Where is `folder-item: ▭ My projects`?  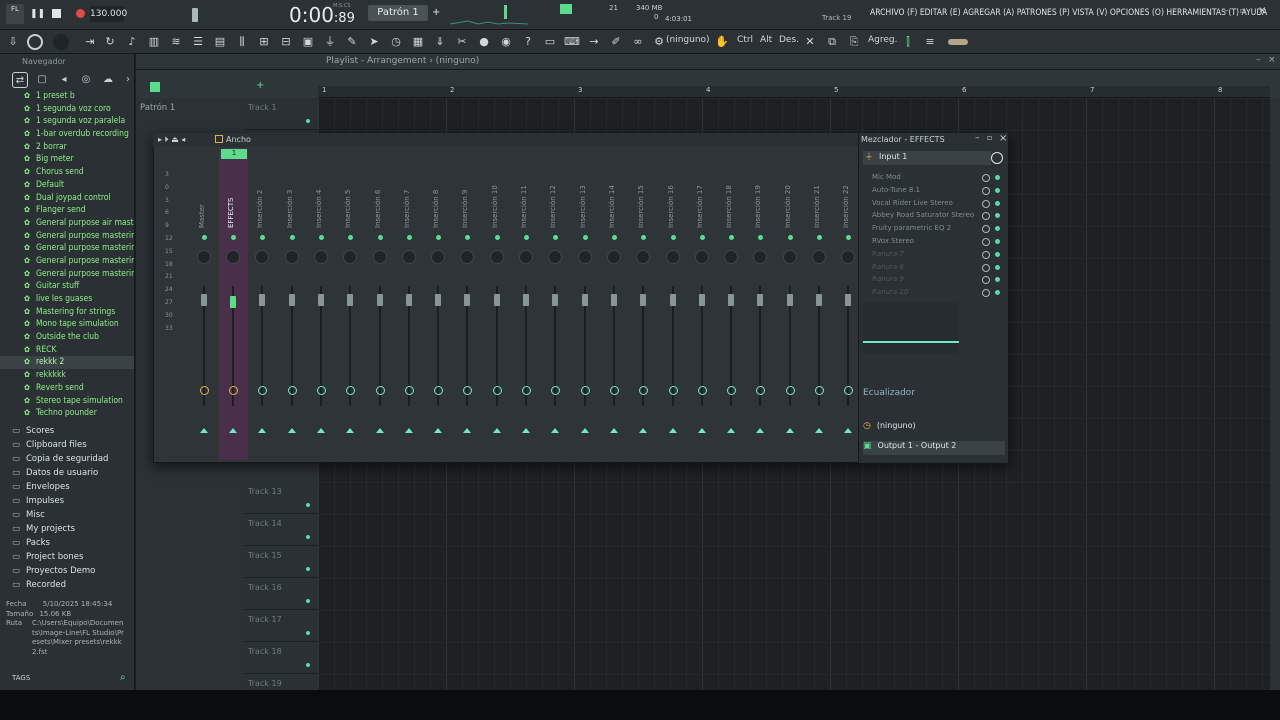
folder-item: ▭ My projects is located at coordinates (67, 529).